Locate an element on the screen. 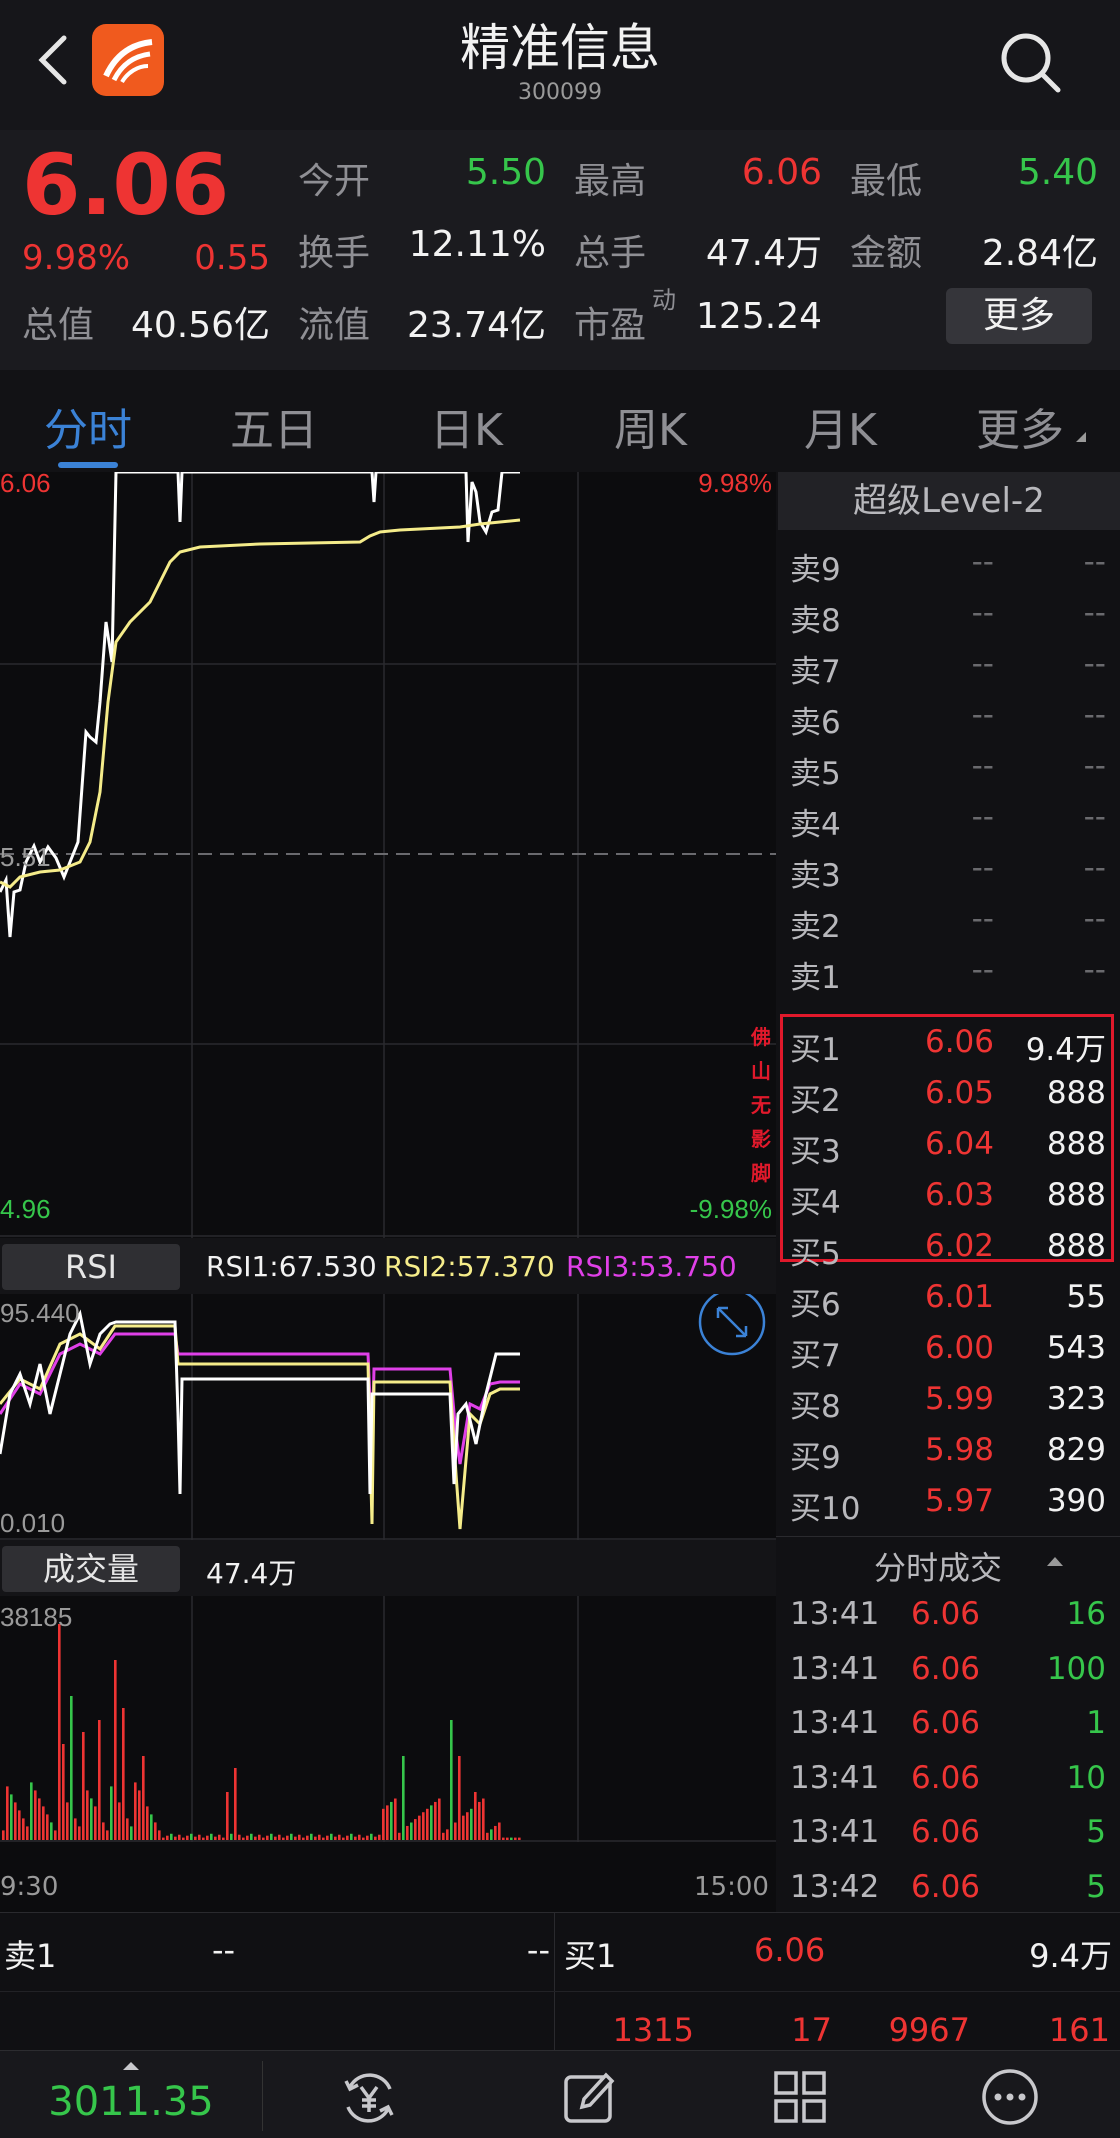 This screenshot has height=2138, width=1120. tab-intraday: 分时 is located at coordinates (88, 426).